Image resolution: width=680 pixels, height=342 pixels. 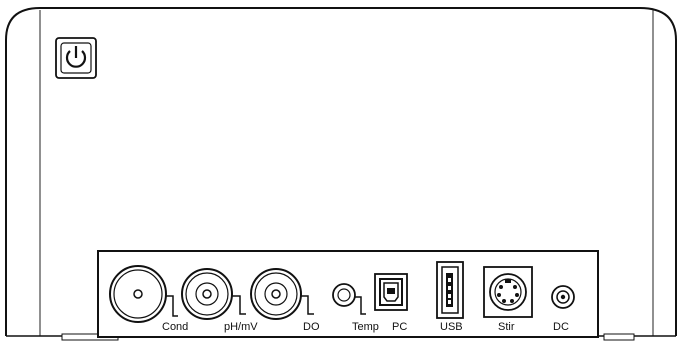 What do you see at coordinates (506, 327) in the screenshot?
I see `stir-port-label: Stir` at bounding box center [506, 327].